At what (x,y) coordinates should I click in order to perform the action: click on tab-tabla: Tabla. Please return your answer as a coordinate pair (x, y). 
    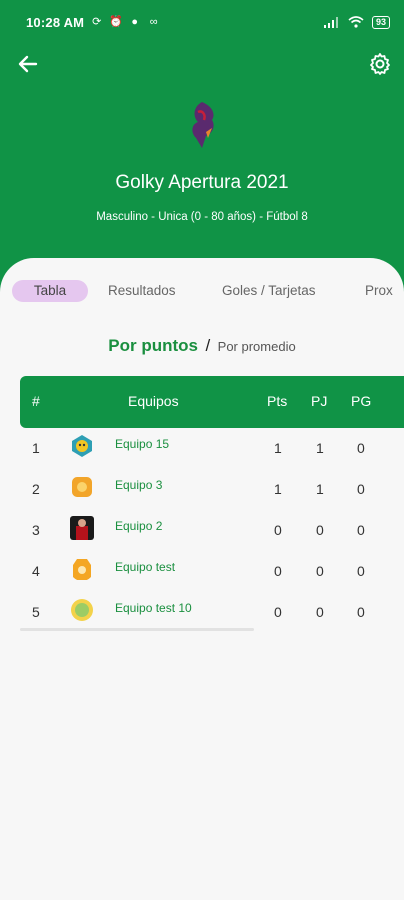
    Looking at the image, I should click on (50, 291).